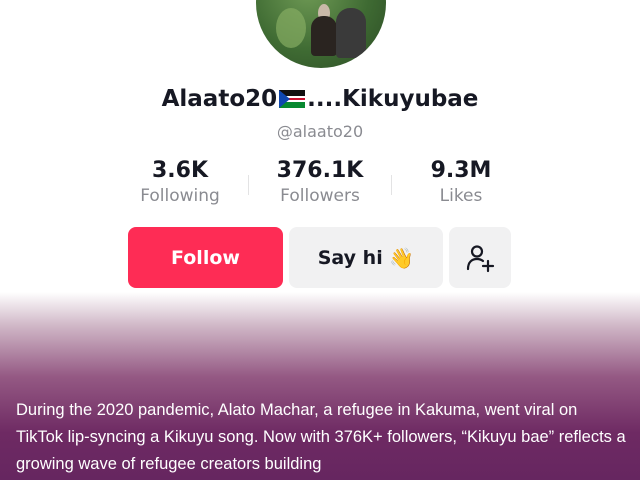 Image resolution: width=640 pixels, height=480 pixels. Describe the element at coordinates (205, 257) in the screenshot. I see `follow-button: Follow` at that location.